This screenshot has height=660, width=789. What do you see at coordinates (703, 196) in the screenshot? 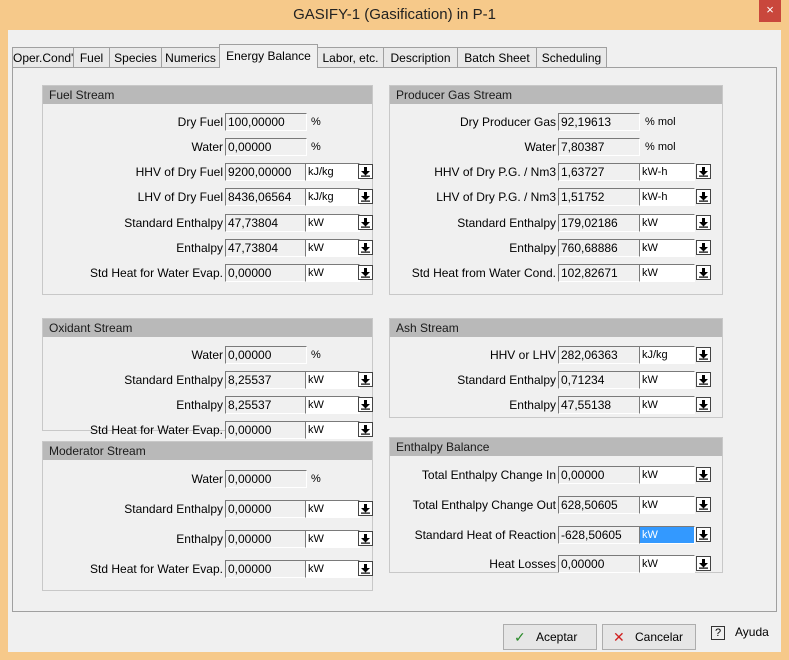
I see `producer-gas-stream-lhv-of-dry-p-g-nm3-dropdown-arrow-icon` at bounding box center [703, 196].